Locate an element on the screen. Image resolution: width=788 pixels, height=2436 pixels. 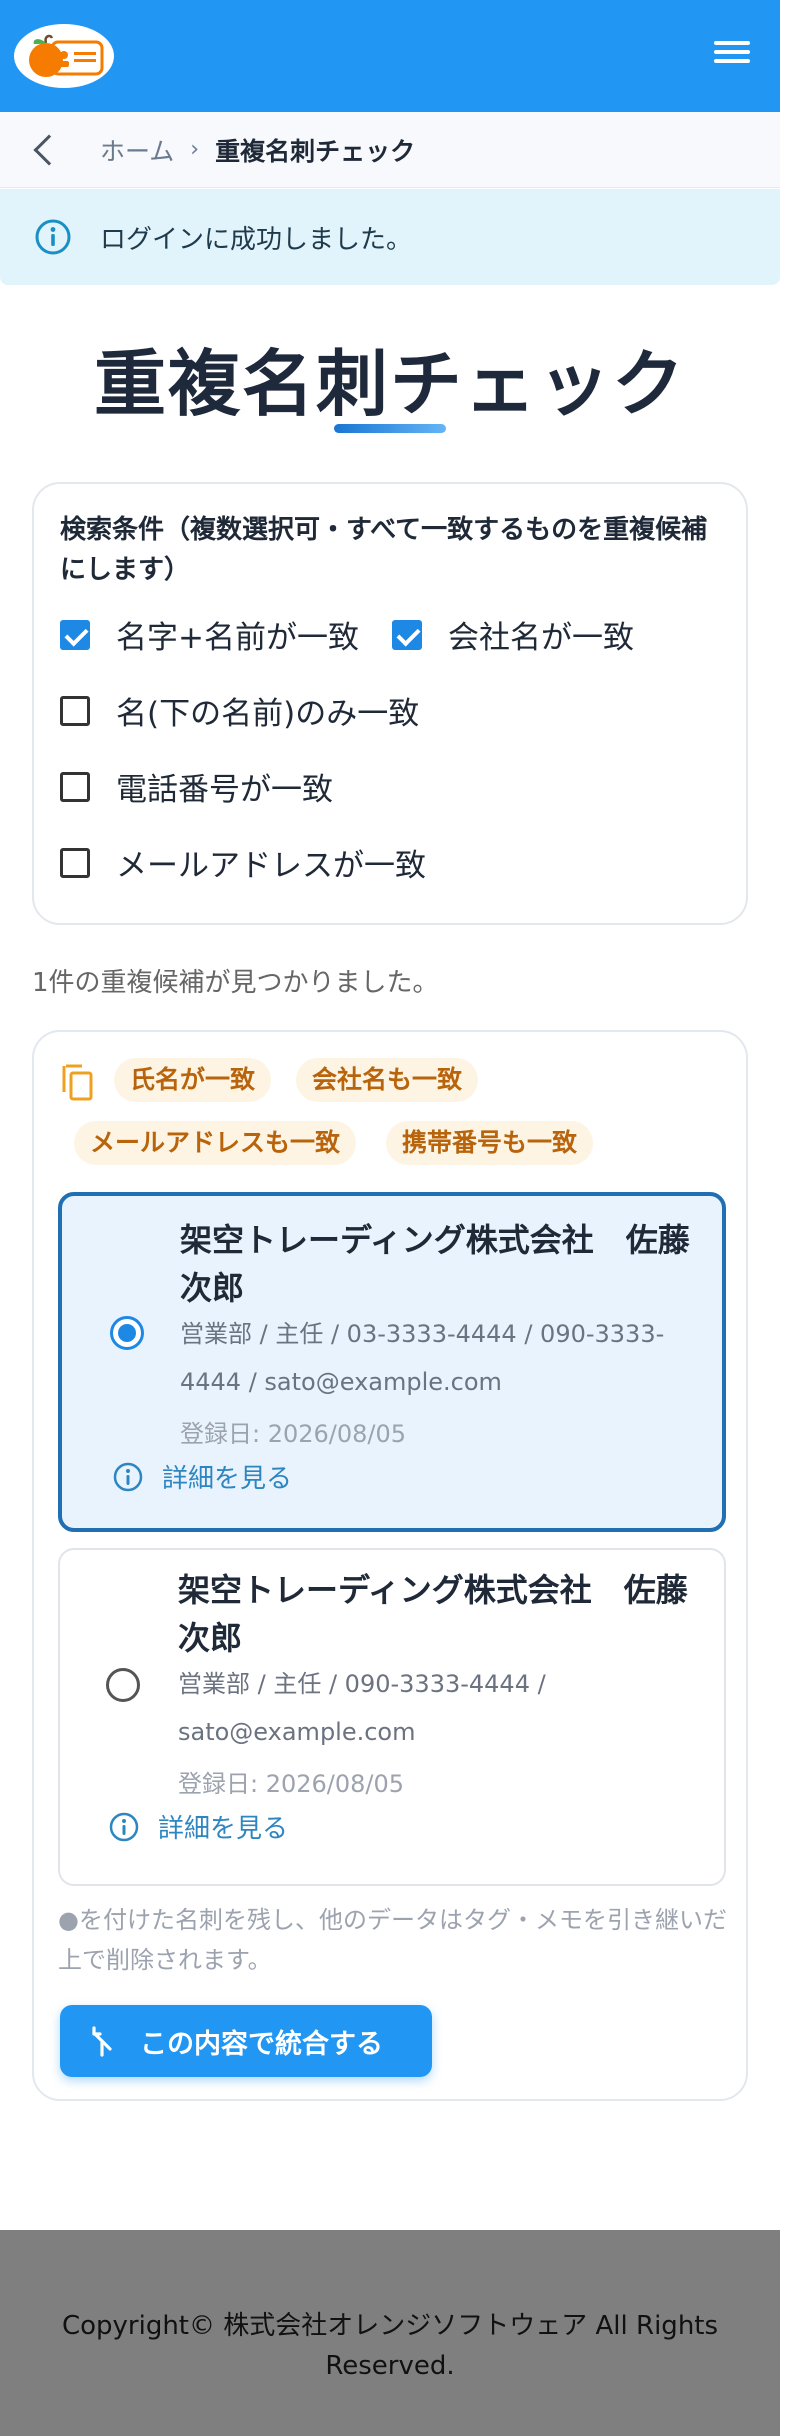
condition-fullname: 名字+名前が一致 is located at coordinates (209, 634).